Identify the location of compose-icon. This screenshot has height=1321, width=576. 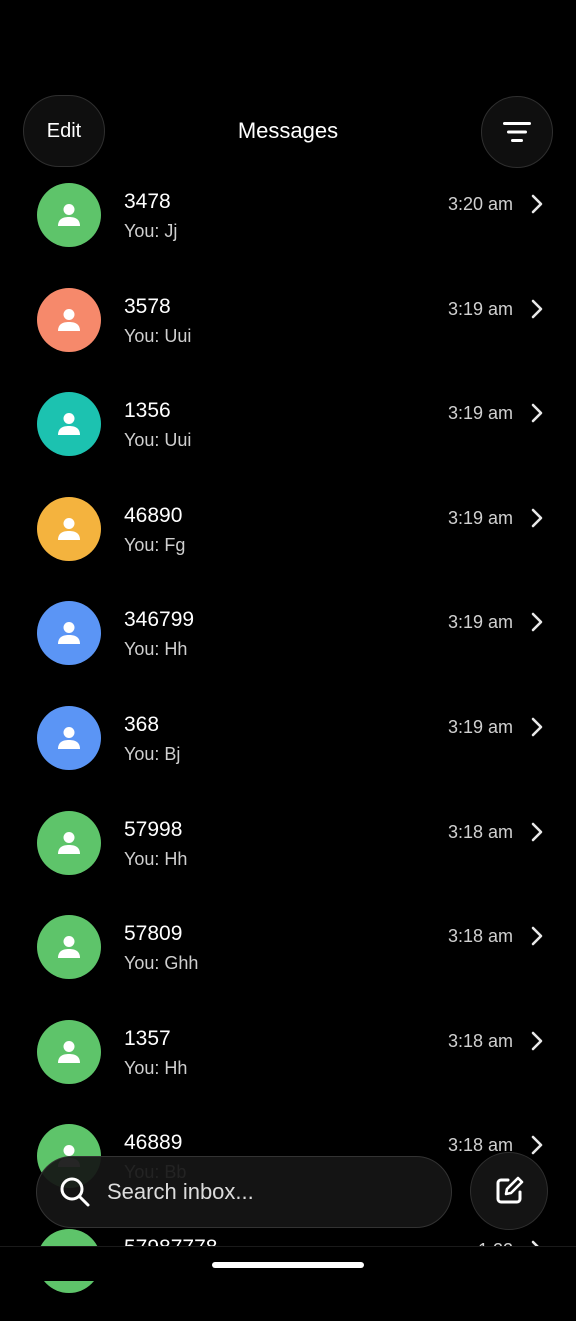
(510, 1190).